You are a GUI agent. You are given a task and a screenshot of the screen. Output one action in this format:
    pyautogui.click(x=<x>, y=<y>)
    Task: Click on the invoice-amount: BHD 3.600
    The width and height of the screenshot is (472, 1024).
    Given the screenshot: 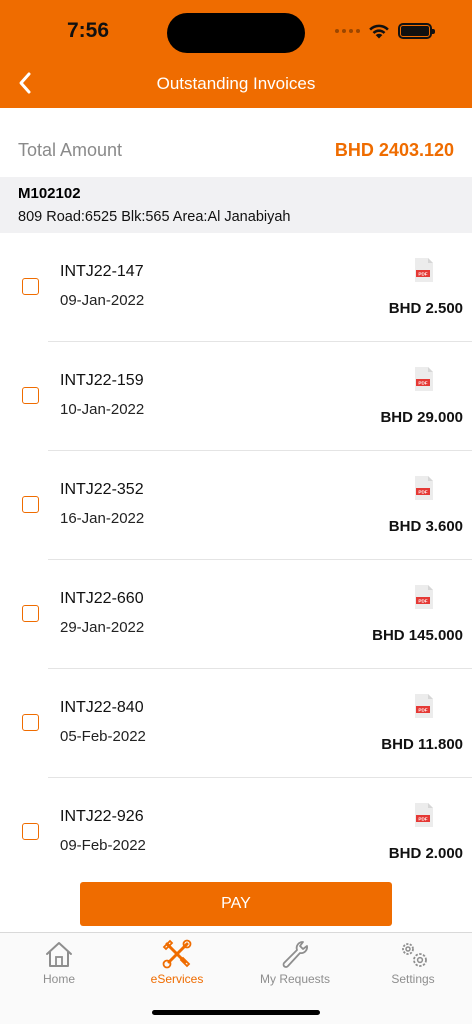 What is the action you would take?
    pyautogui.click(x=425, y=526)
    